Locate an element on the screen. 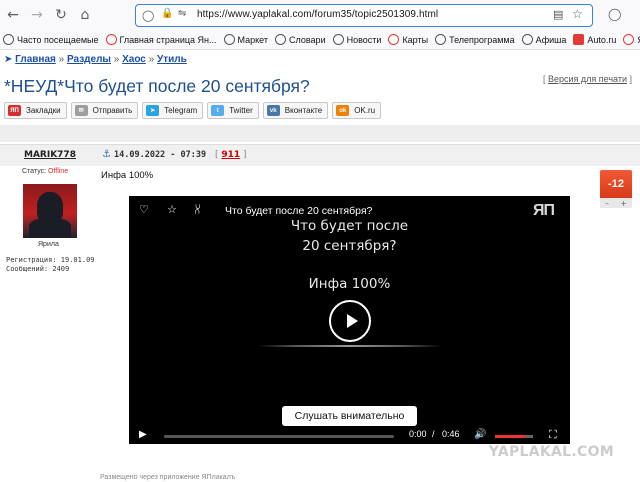  user-status: Статус: Offline is located at coordinates (45, 171).